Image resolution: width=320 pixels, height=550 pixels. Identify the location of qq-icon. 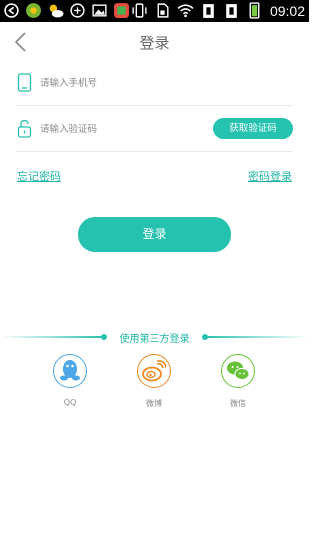
(70, 370).